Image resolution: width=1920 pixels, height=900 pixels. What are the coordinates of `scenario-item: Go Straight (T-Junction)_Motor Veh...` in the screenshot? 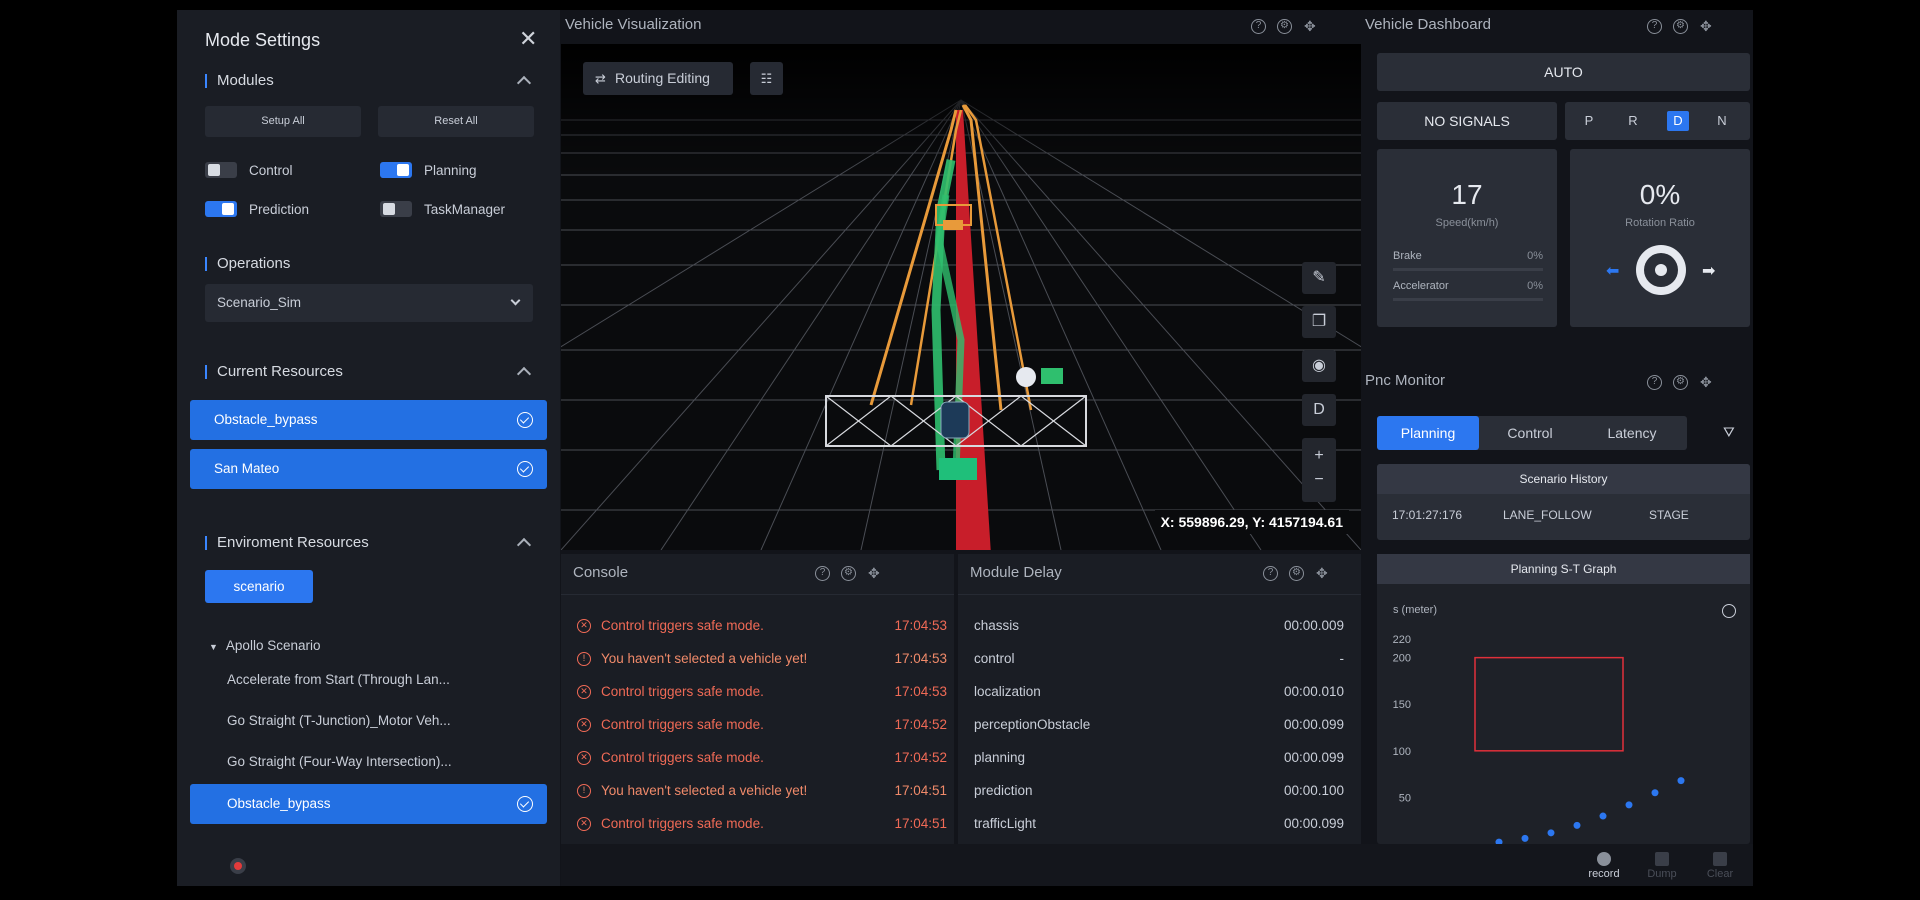 It's located at (339, 720).